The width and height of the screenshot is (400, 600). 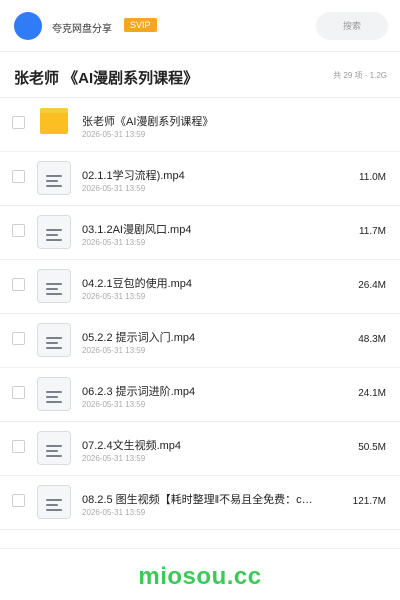 I want to click on file-name: 04.2.1豆包的使用.mp4, so click(x=137, y=284).